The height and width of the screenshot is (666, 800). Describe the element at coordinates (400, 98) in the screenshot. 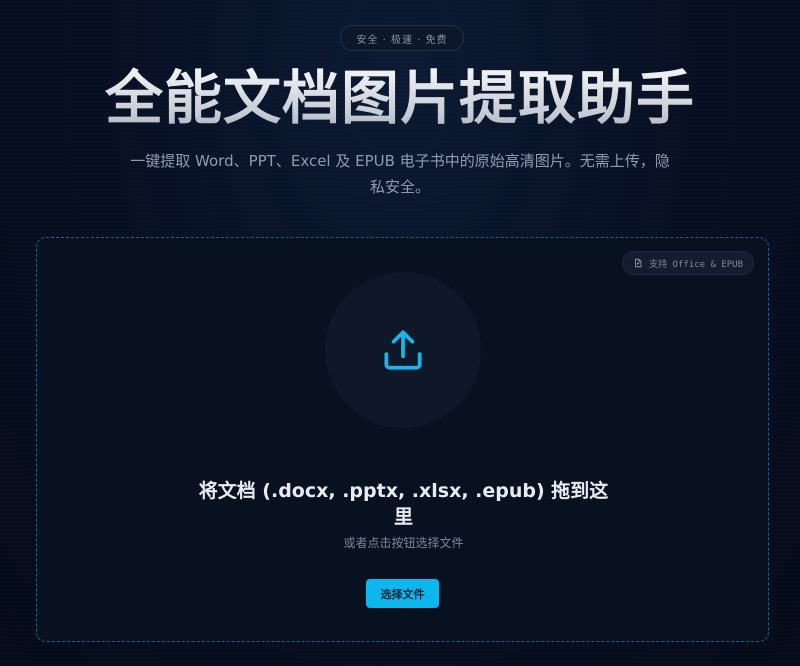

I see `page-title: 全能文档图片提取助手` at that location.